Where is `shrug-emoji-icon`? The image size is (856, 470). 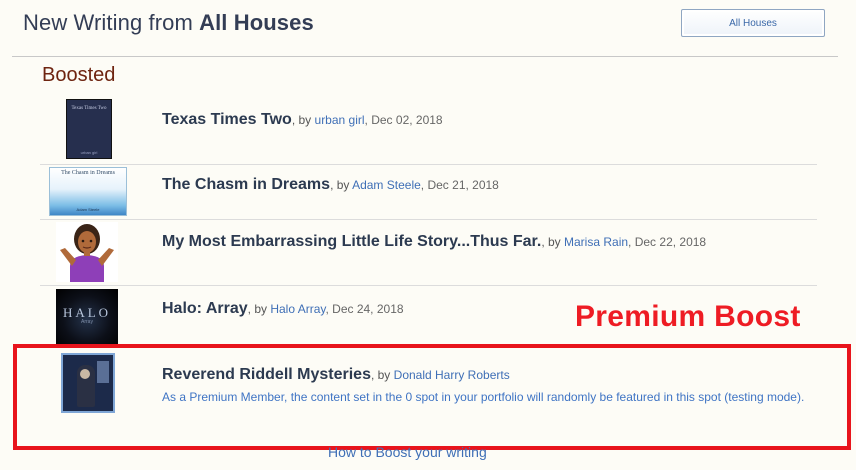
shrug-emoji-icon is located at coordinates (87, 253).